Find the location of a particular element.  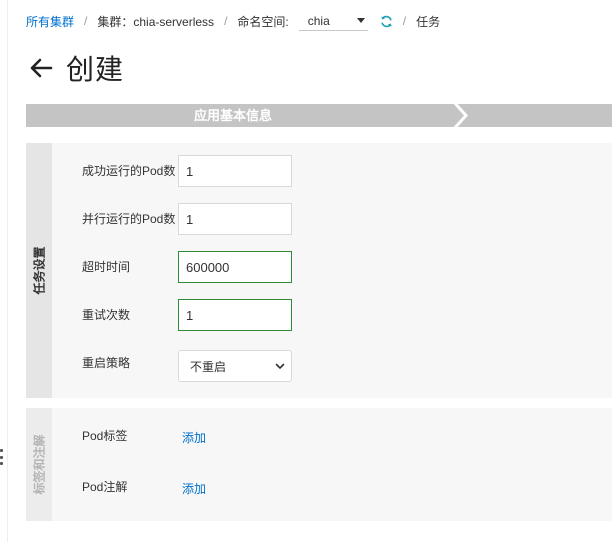

left-sidebar-edge is located at coordinates (4, 271).